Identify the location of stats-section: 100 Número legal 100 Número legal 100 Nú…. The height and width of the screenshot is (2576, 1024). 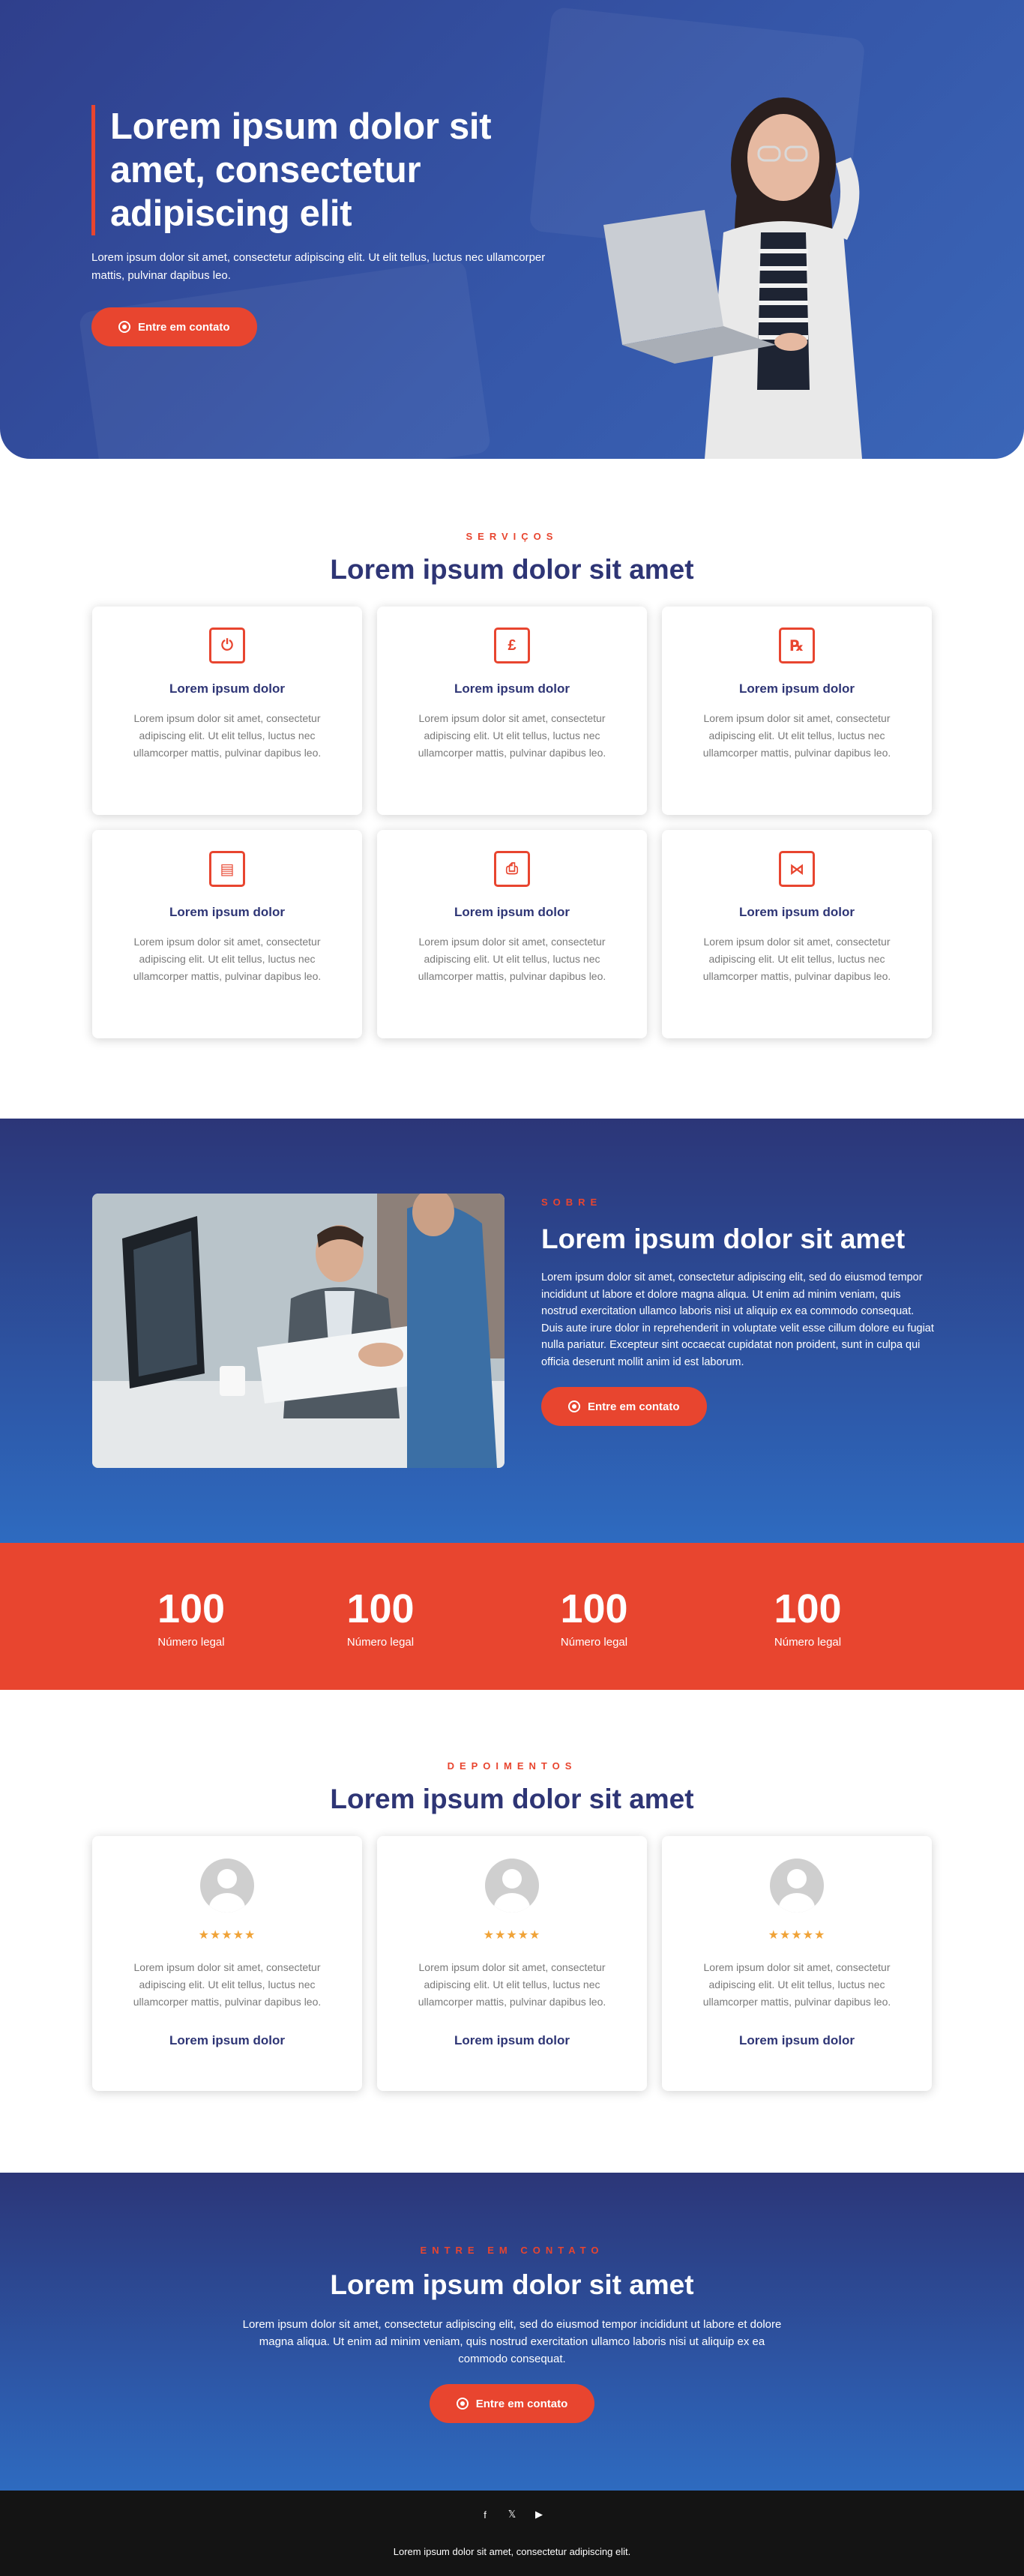
(512, 1616).